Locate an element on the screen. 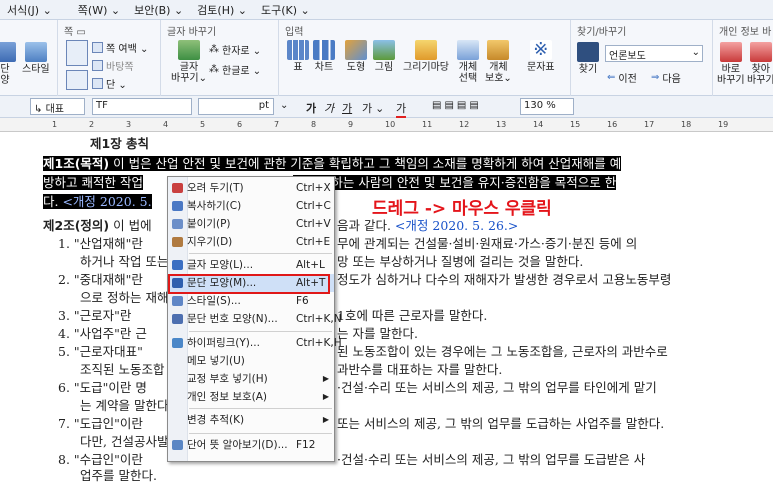 The height and width of the screenshot is (484, 773). item5-line2b: 과반수를 대표하는 자를 말한다. is located at coordinates (419, 370).